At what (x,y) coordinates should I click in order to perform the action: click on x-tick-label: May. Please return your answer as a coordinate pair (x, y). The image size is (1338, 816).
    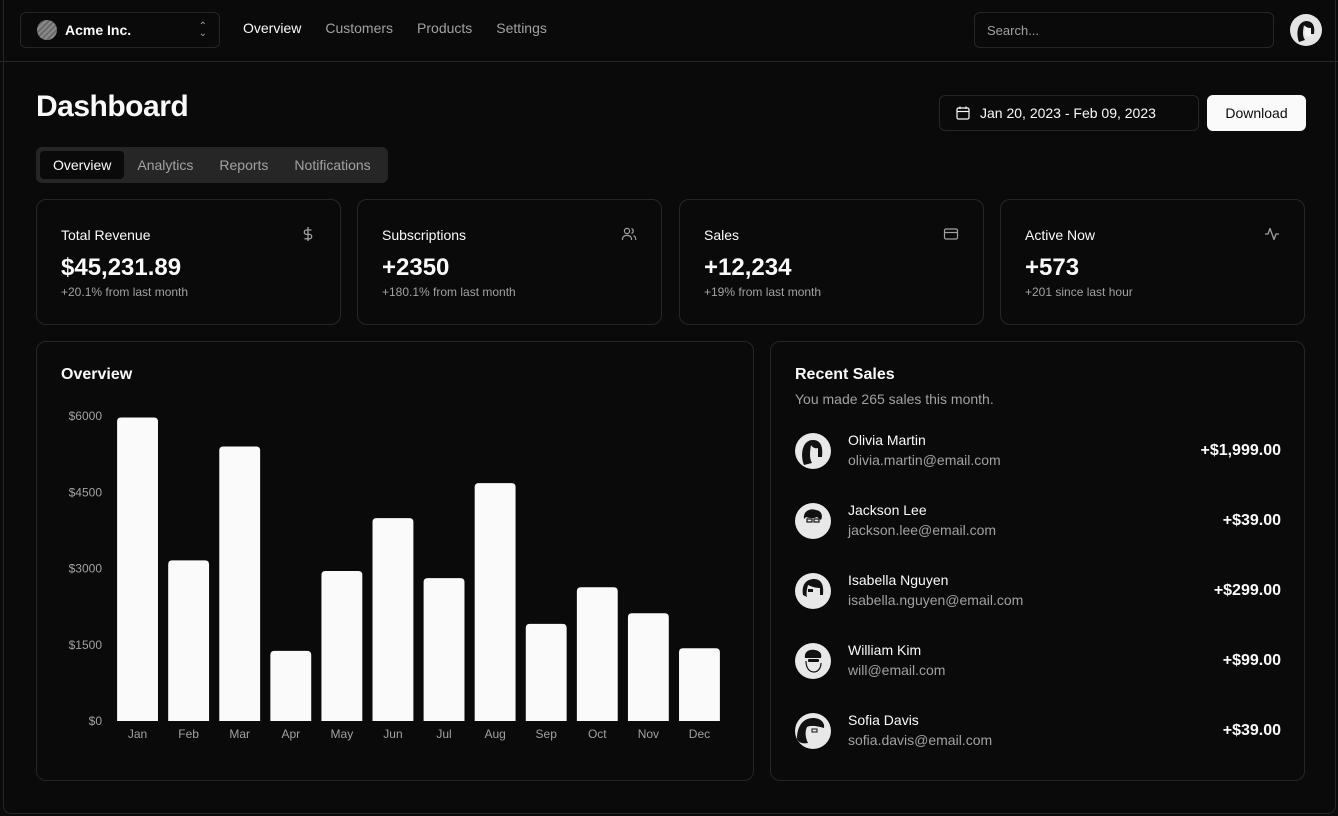
    Looking at the image, I should click on (342, 734).